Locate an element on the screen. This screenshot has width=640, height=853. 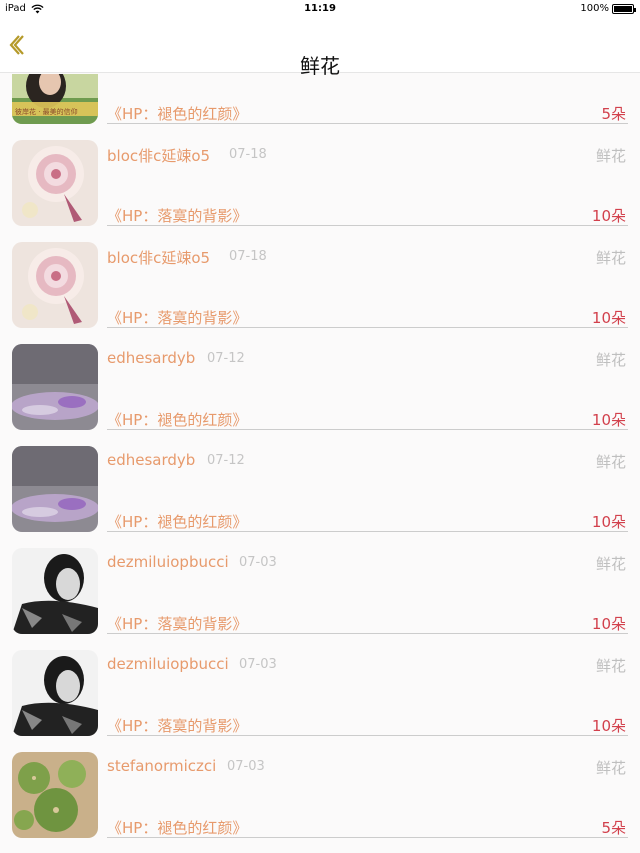
status-time: 11:19 is located at coordinates (320, 8).